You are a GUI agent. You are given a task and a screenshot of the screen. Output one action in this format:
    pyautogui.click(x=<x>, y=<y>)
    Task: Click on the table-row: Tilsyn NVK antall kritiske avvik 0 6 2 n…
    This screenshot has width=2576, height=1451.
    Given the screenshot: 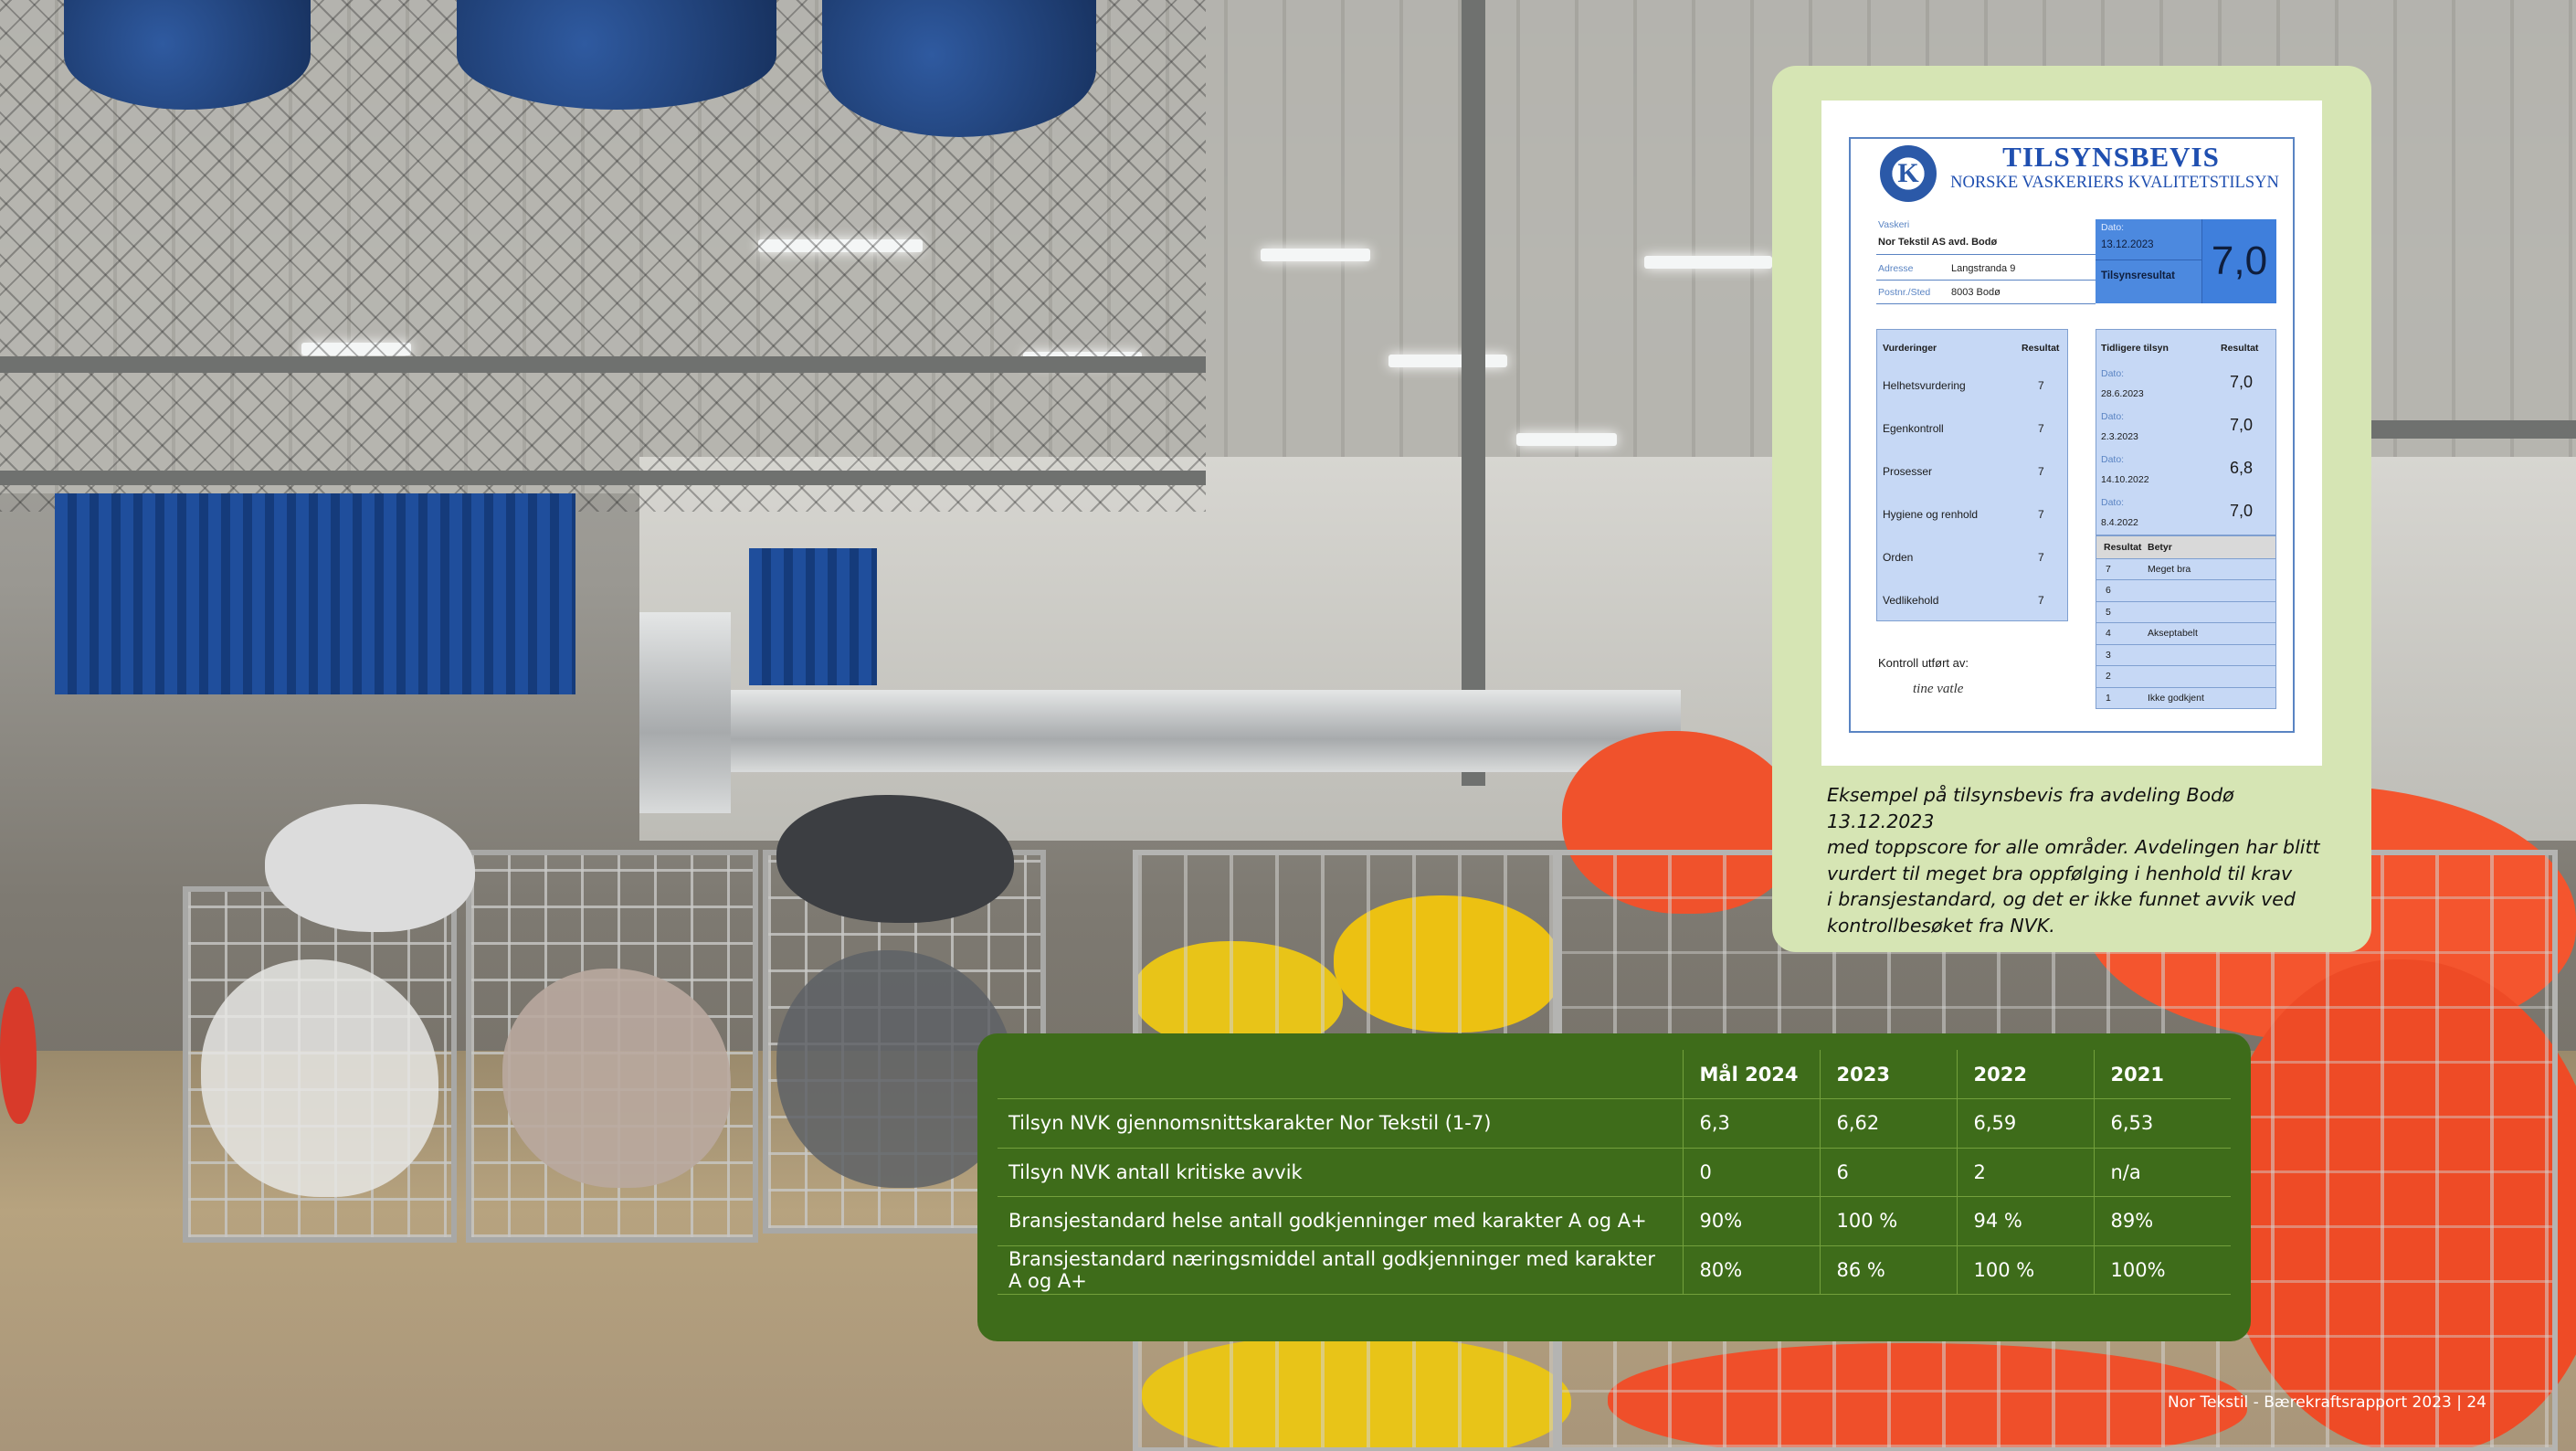 What is the action you would take?
    pyautogui.click(x=1615, y=1172)
    